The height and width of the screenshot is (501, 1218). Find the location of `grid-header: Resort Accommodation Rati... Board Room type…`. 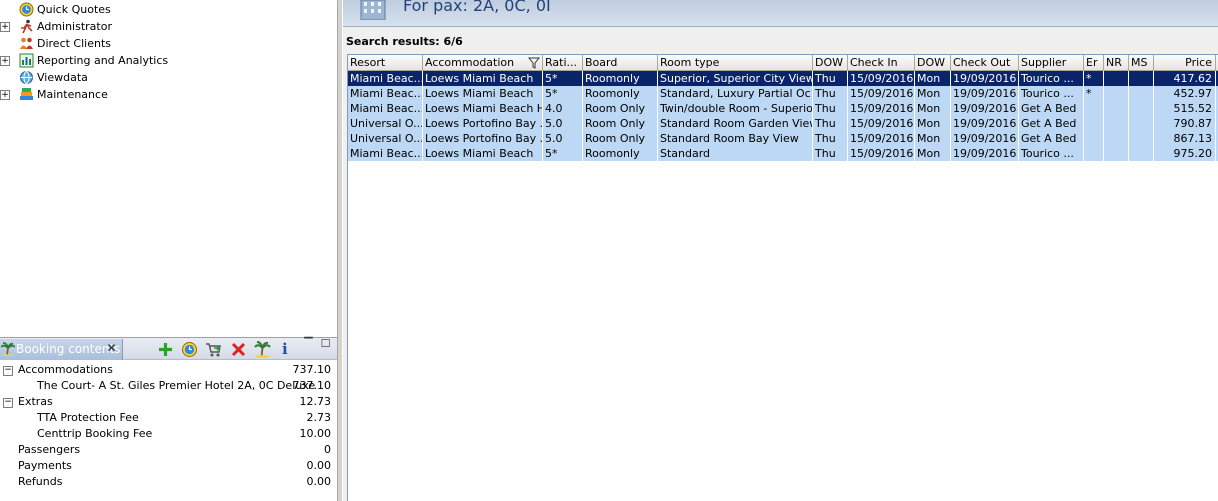

grid-header: Resort Accommodation Rati... Board Room type… is located at coordinates (783, 63).